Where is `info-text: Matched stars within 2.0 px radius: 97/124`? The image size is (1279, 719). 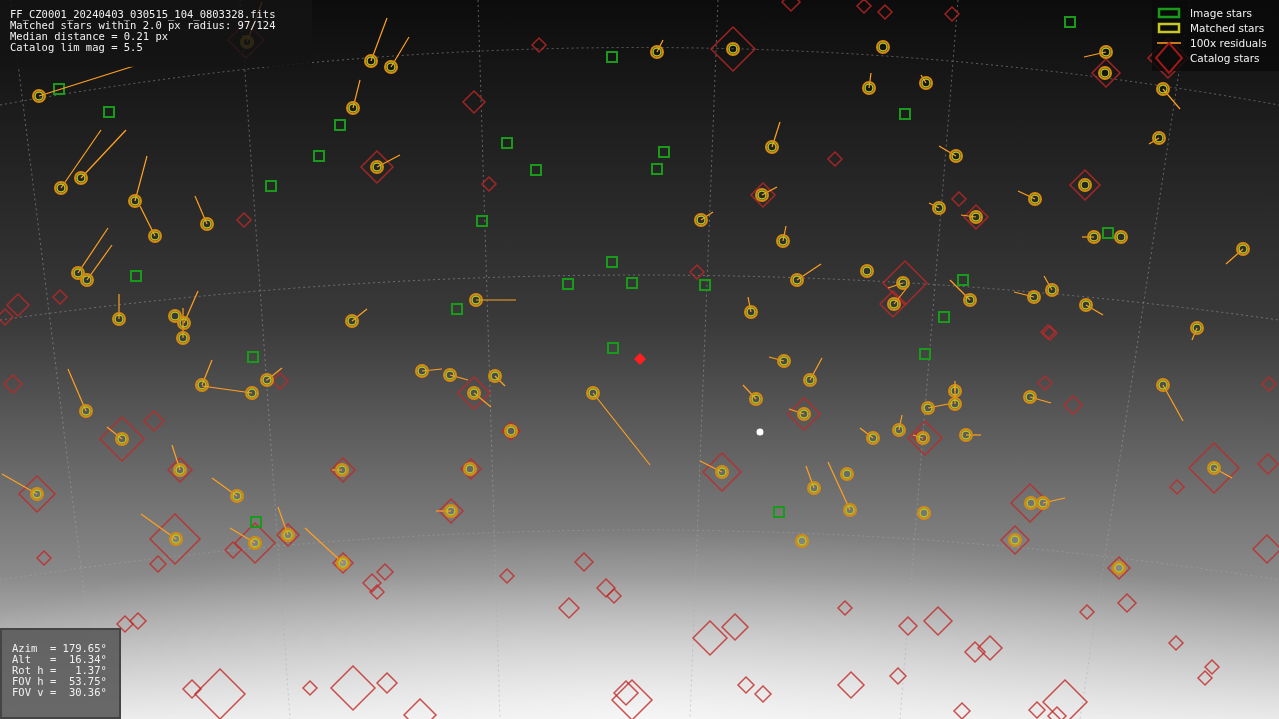 info-text: Matched stars within 2.0 px radius: 97/124 is located at coordinates (143, 25).